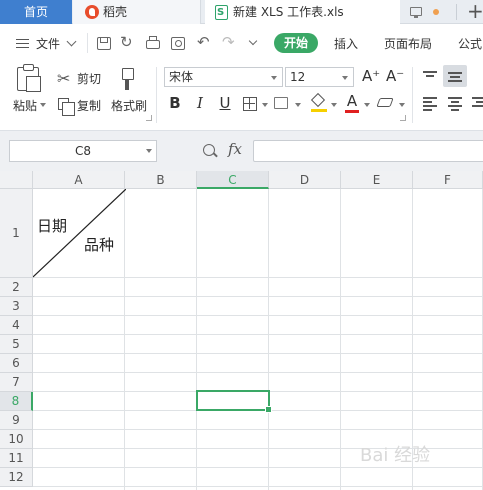 The height and width of the screenshot is (490, 483). I want to click on format-painter-label: 格式刷, so click(129, 105).